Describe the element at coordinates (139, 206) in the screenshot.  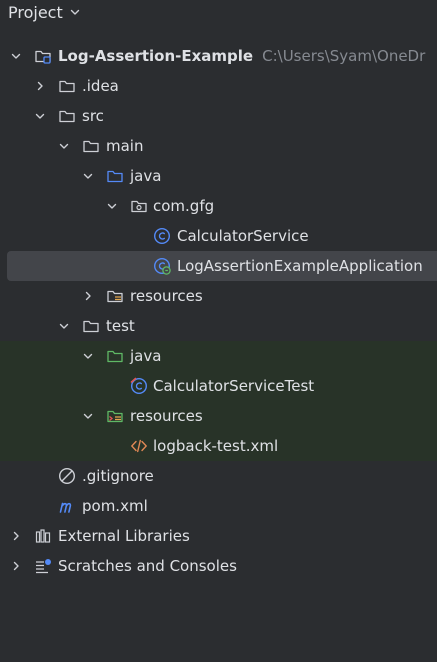
I see `package-icon` at that location.